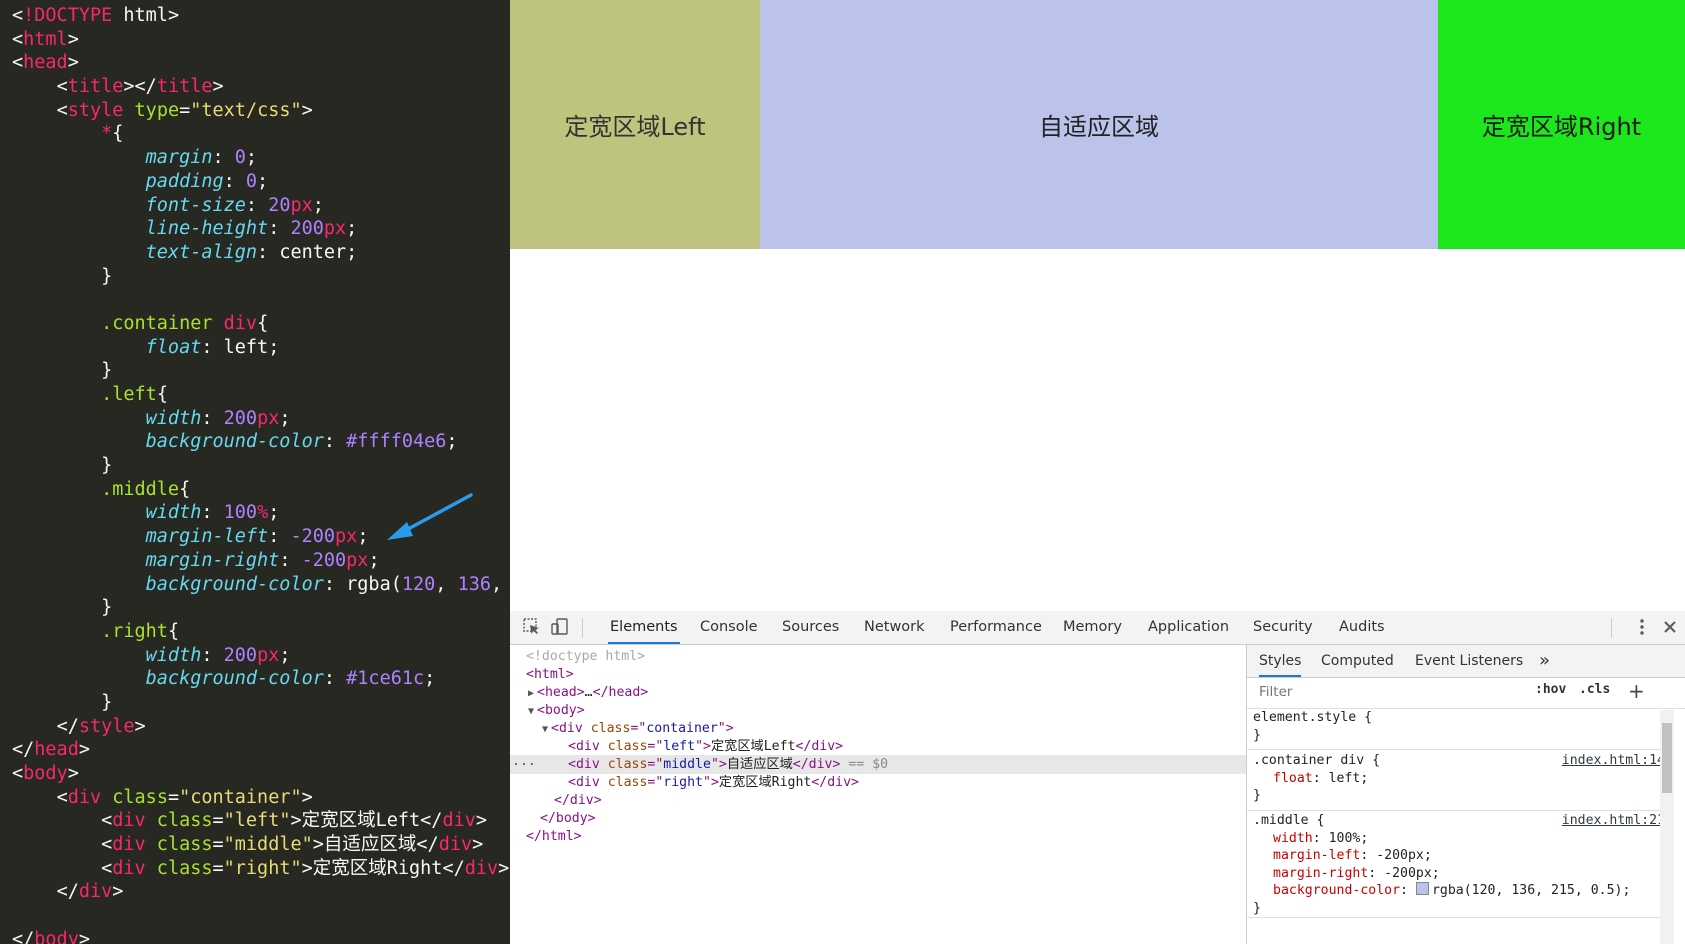 The width and height of the screenshot is (1685, 944). Describe the element at coordinates (1362, 627) in the screenshot. I see `tab-audits: Audits` at that location.